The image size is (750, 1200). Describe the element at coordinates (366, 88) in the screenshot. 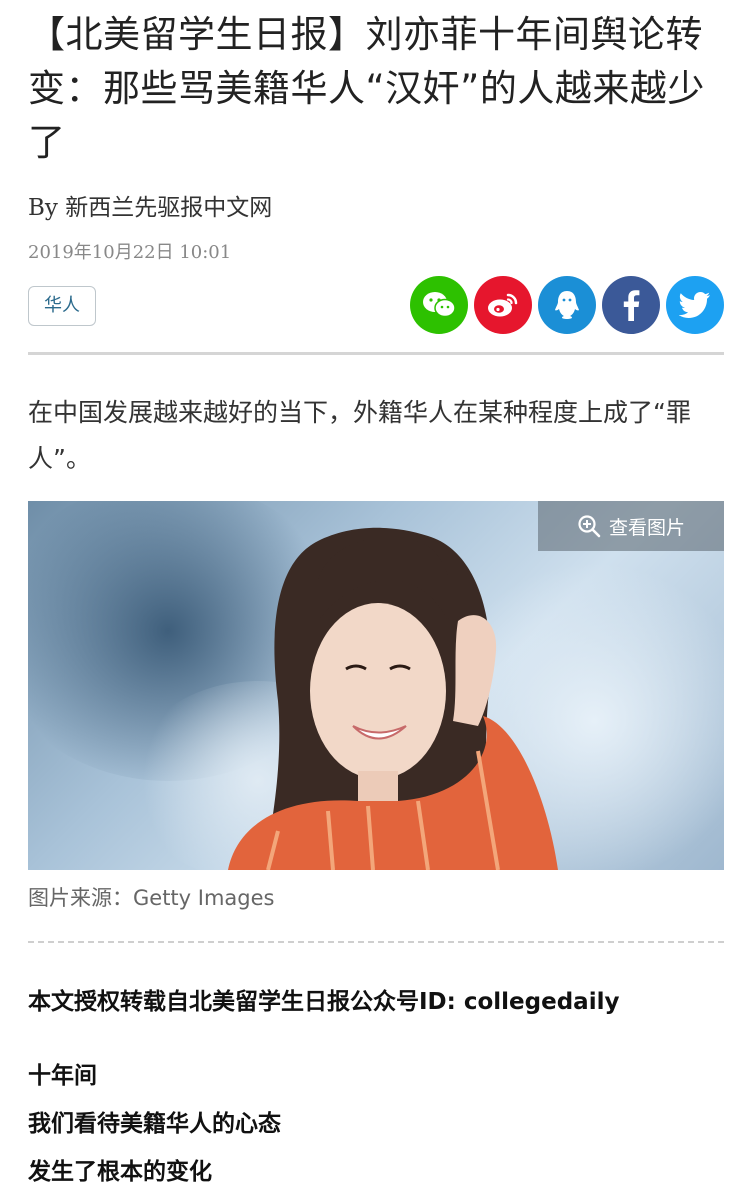

I see `article-title: 【北美留学生日报】刘亦菲十年间舆论转变：那些骂美籍华人“汉奸”的人越来越少了` at that location.